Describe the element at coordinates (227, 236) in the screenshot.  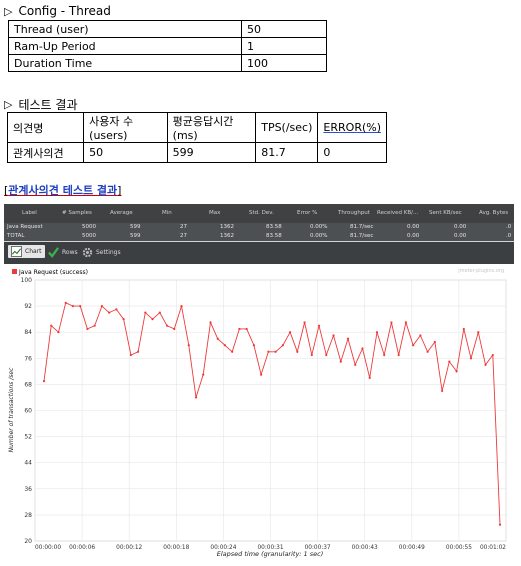
I see `summary-cell: 1362` at that location.